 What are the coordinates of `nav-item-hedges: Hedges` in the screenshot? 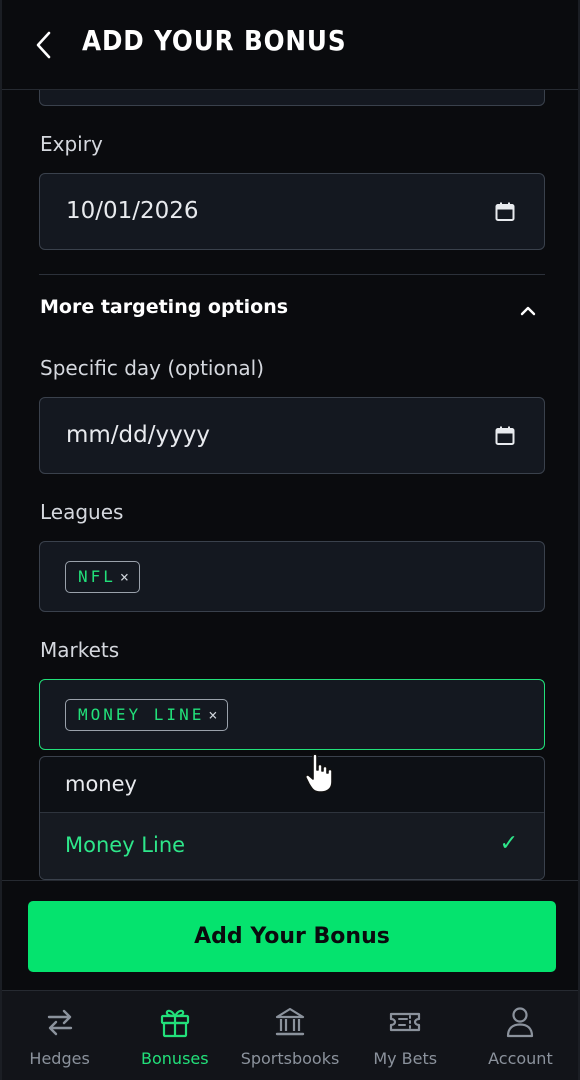 It's located at (59, 1035).